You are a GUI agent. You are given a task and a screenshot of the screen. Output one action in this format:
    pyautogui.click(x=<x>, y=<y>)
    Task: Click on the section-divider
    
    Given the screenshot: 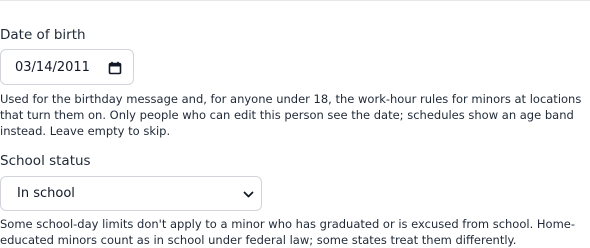 What is the action you would take?
    pyautogui.click(x=295, y=0)
    